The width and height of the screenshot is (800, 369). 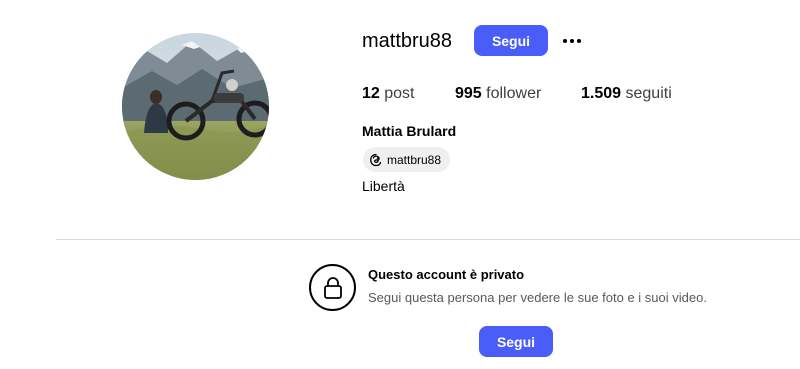 I want to click on avatar-photo, so click(x=195, y=106).